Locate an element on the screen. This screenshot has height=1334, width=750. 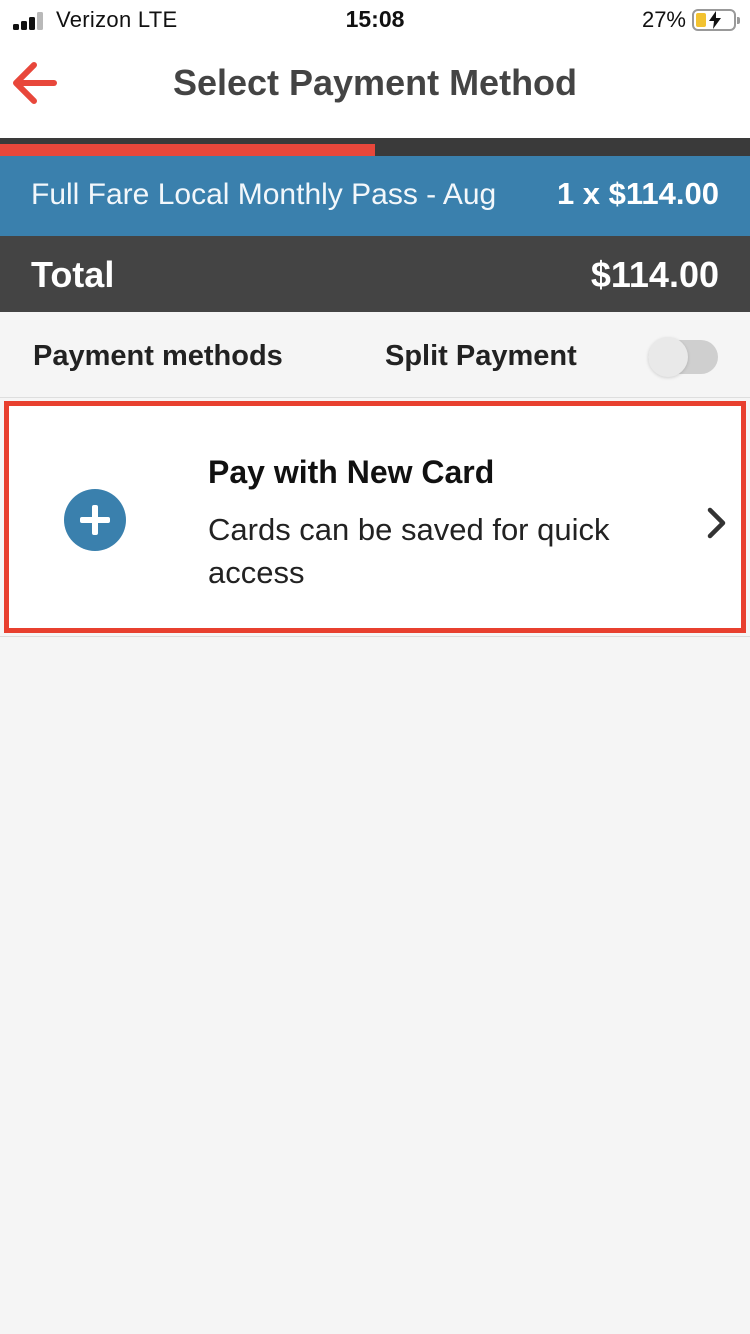
total-row: Total $114.00 is located at coordinates (375, 274).